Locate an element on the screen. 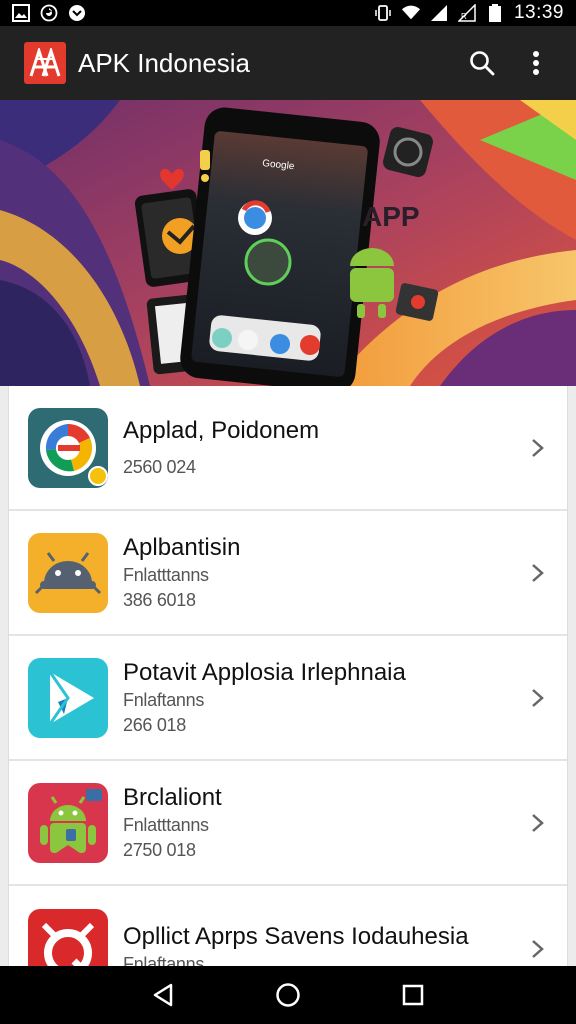  chrome-style-icon is located at coordinates (68, 447).